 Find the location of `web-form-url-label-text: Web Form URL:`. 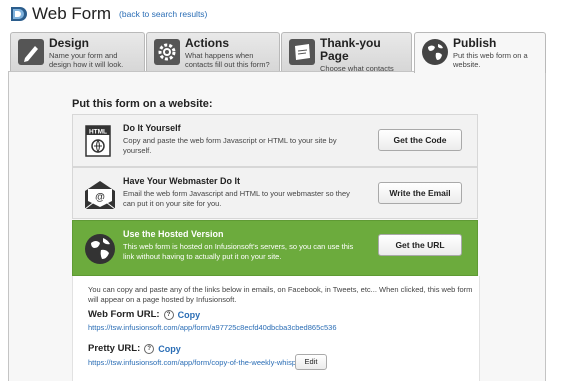

web-form-url-label-text: Web Form URL: is located at coordinates (124, 314).